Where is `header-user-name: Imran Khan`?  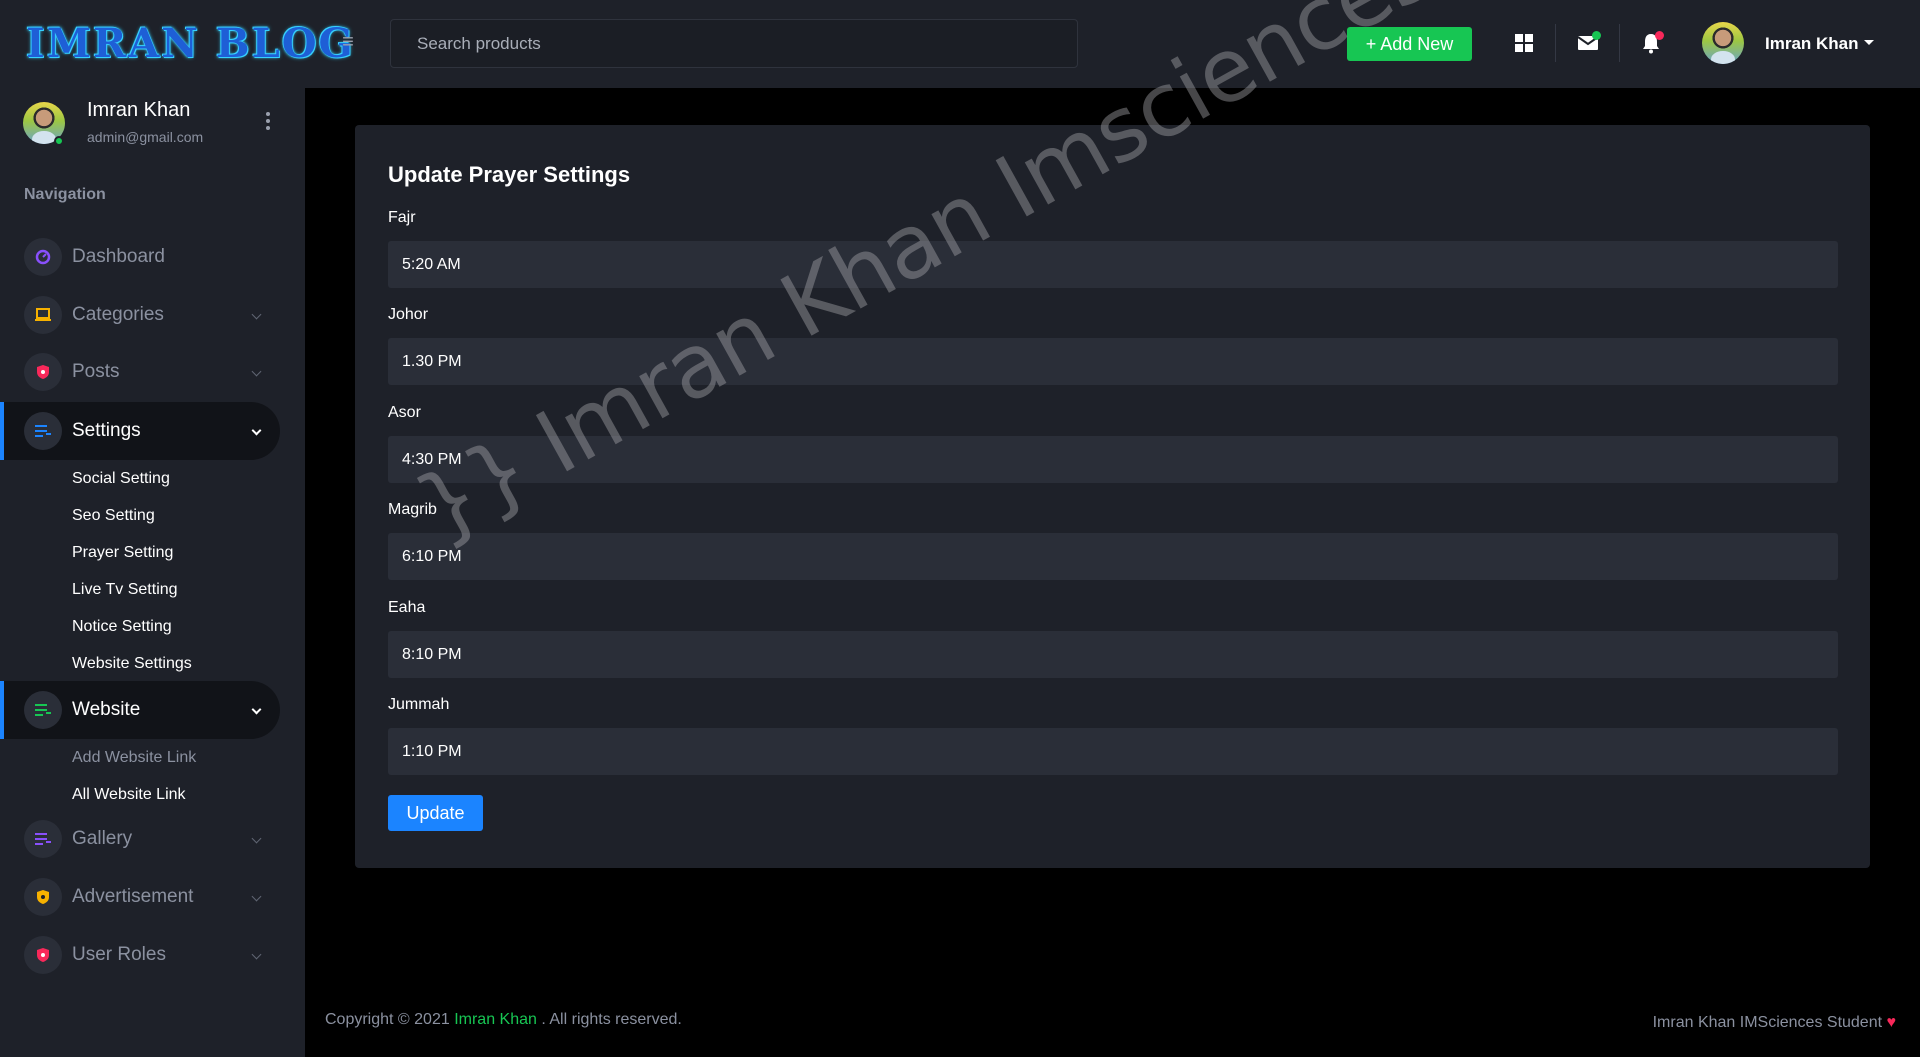
header-user-name: Imran Khan is located at coordinates (1812, 44).